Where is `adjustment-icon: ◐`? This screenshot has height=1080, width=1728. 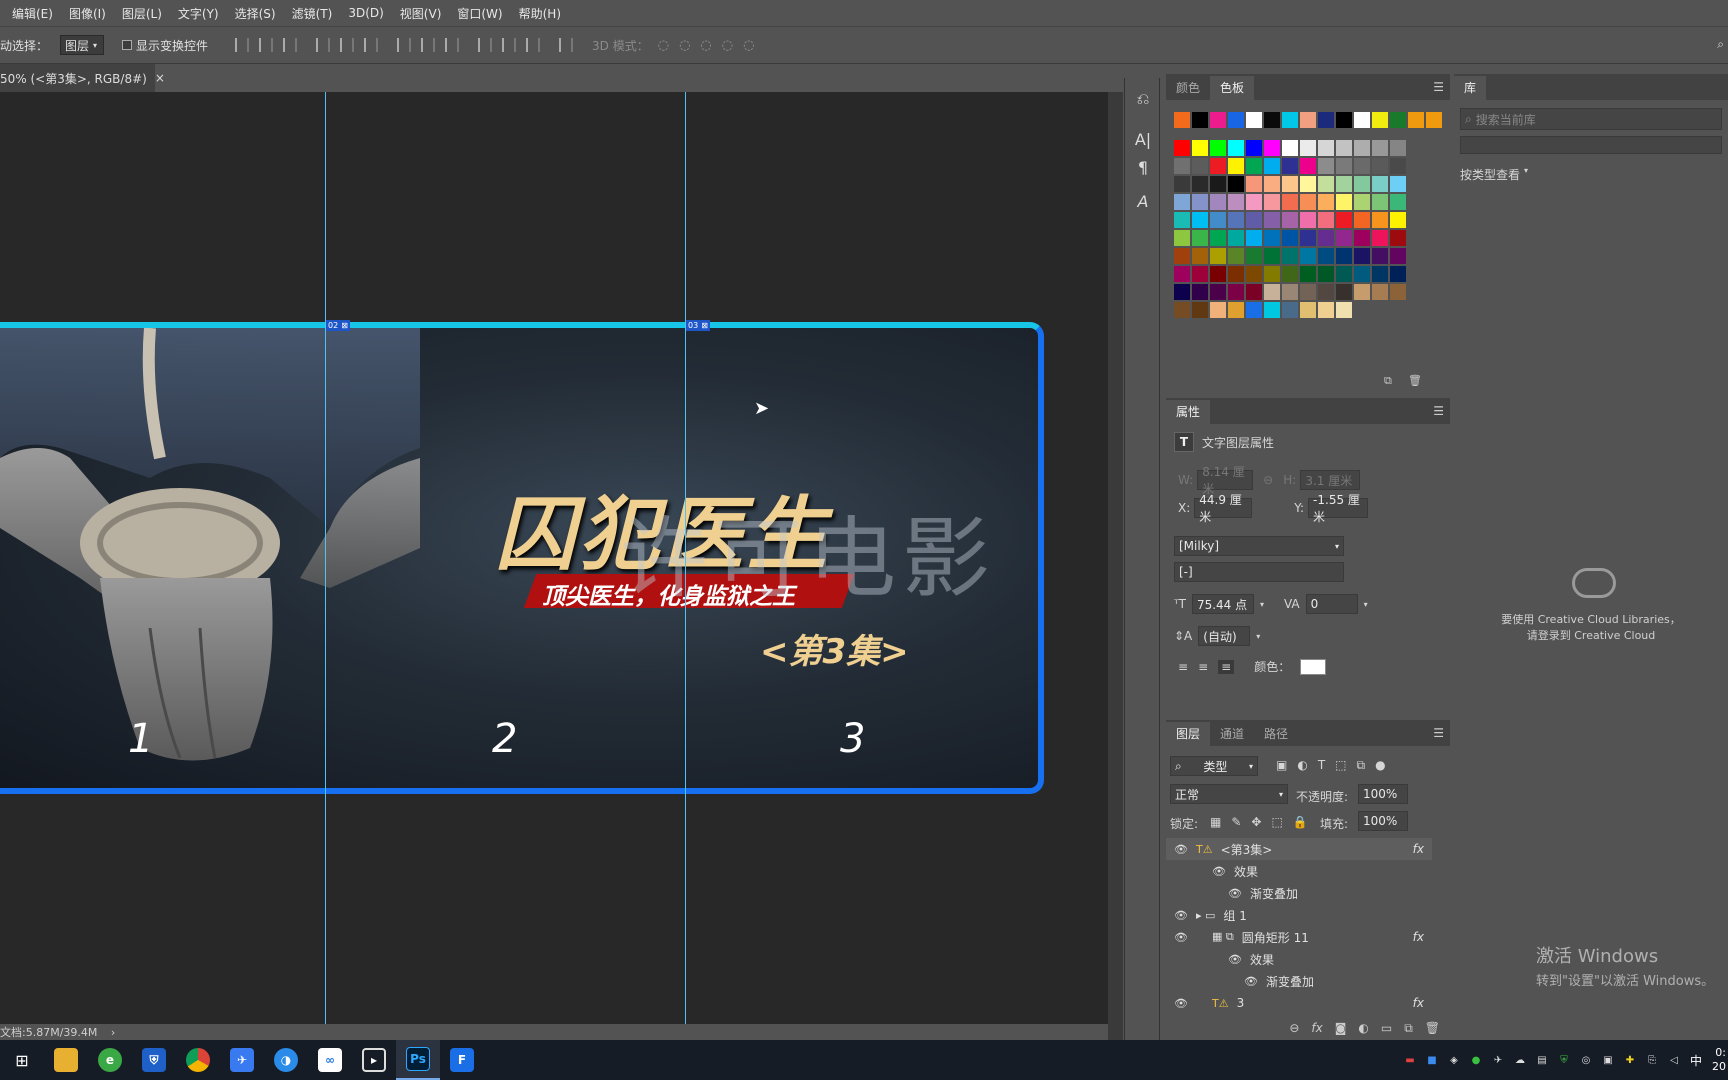 adjustment-icon: ◐ is located at coordinates (1363, 1028).